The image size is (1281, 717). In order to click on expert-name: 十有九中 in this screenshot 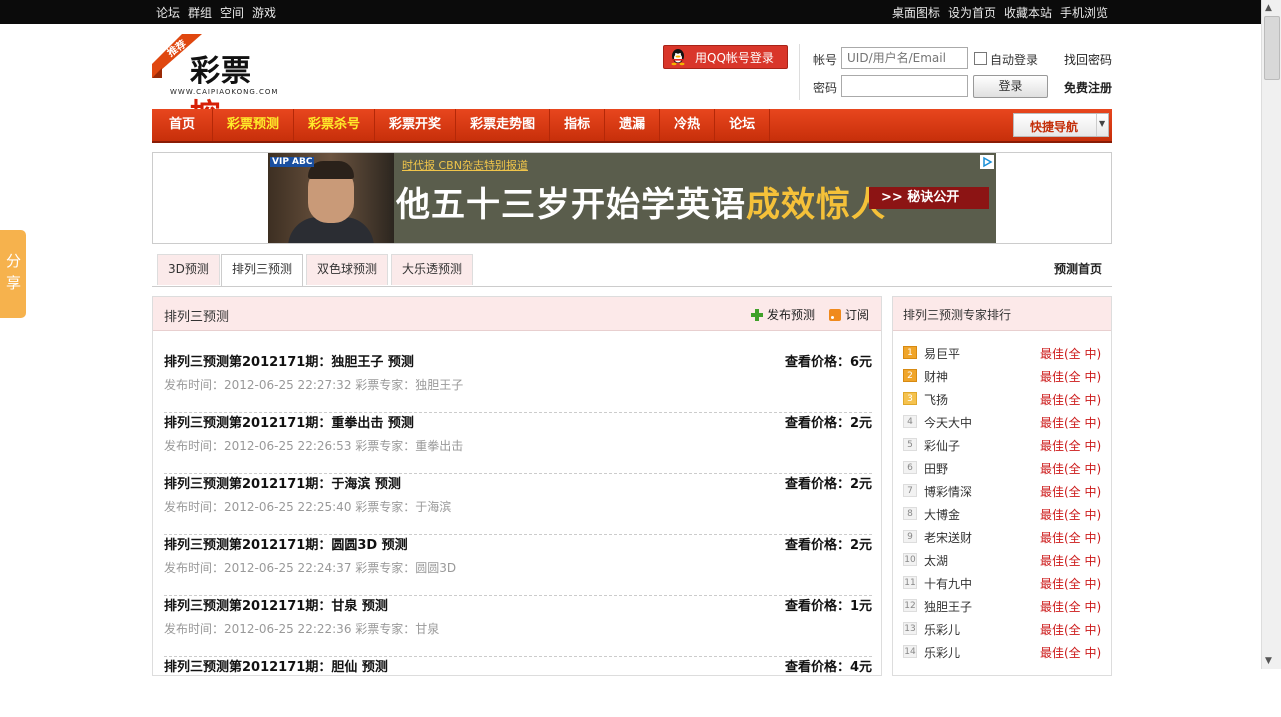, I will do `click(948, 583)`.